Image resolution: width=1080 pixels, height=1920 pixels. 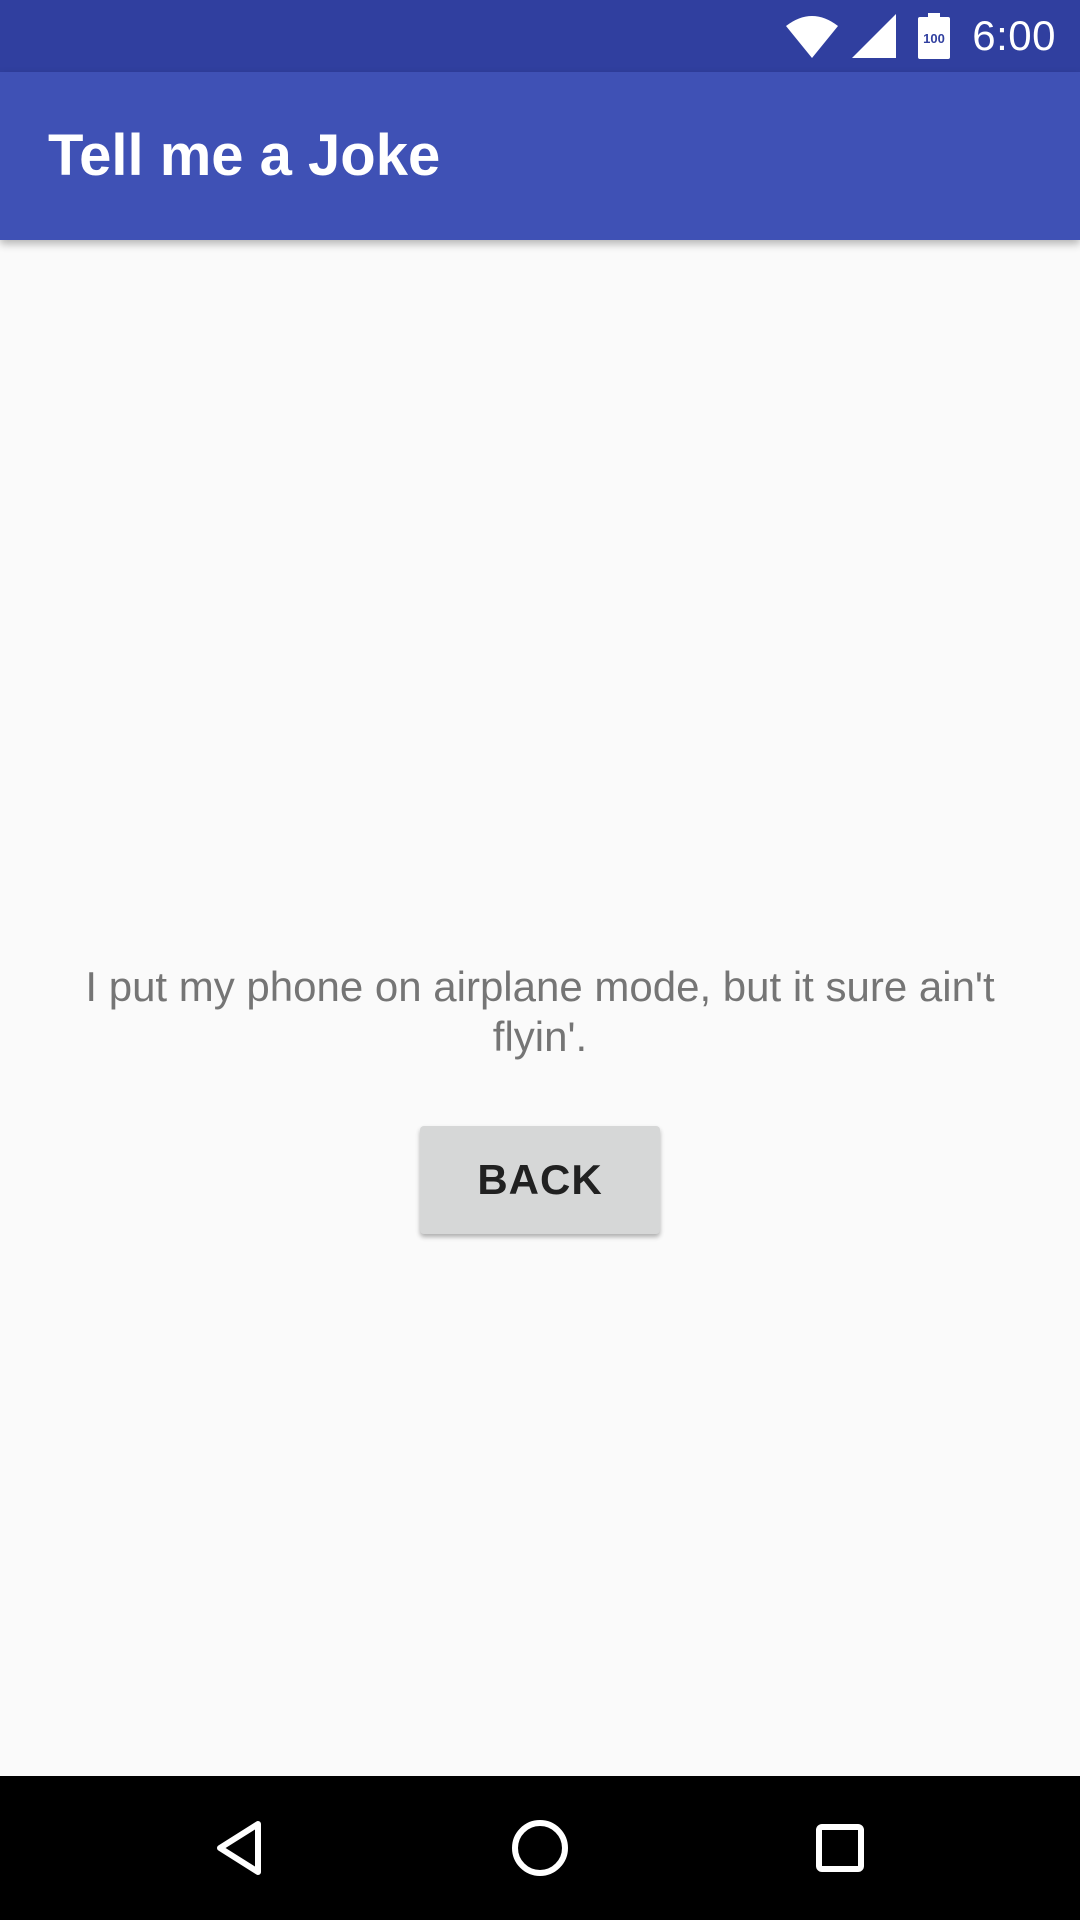 I want to click on nav-back-button, so click(x=240, y=1848).